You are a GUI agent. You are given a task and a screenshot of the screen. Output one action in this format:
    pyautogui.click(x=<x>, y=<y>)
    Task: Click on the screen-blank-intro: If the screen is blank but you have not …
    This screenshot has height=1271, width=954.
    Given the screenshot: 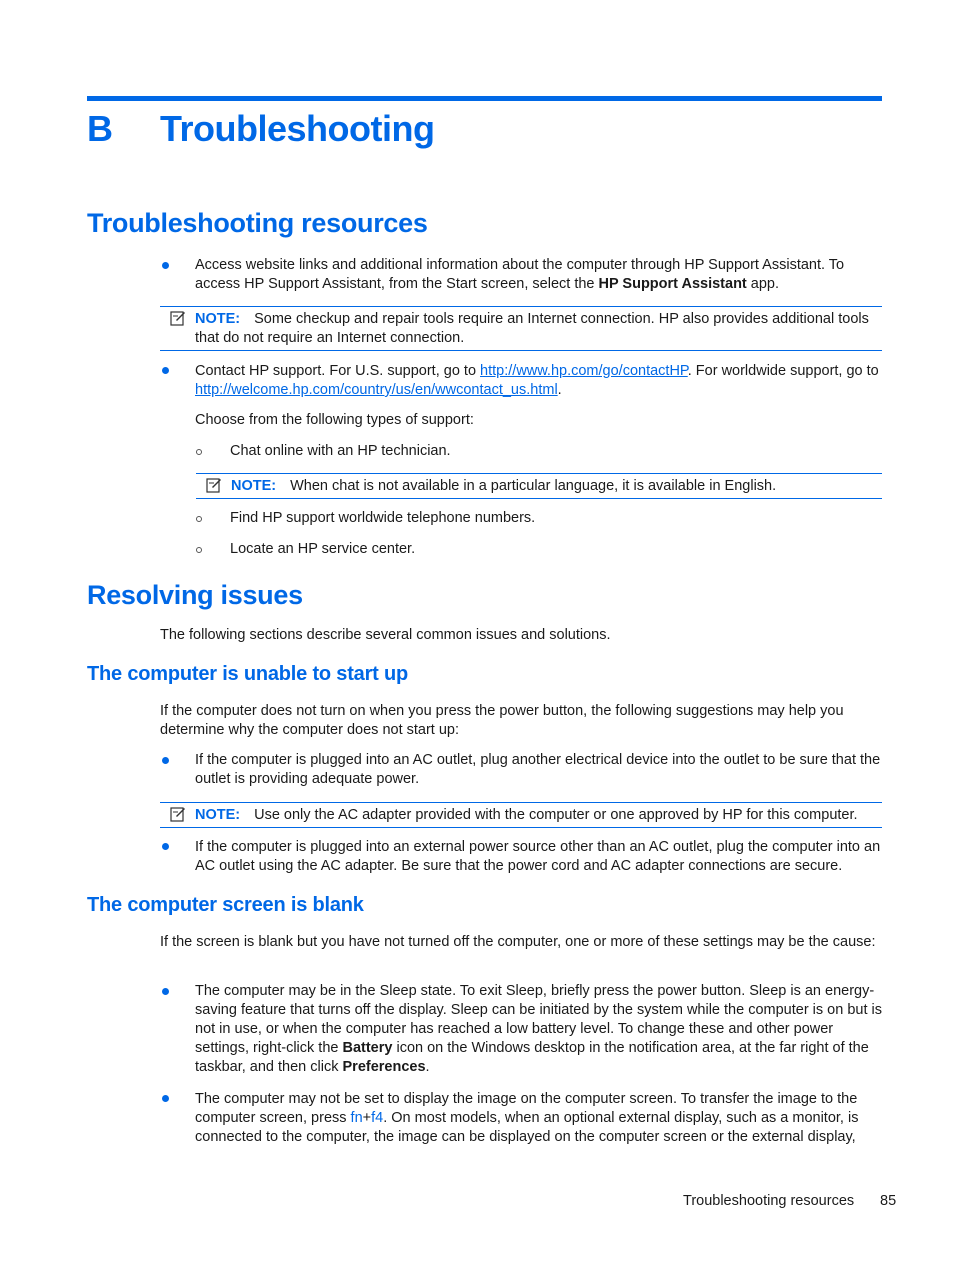 What is the action you would take?
    pyautogui.click(x=518, y=942)
    